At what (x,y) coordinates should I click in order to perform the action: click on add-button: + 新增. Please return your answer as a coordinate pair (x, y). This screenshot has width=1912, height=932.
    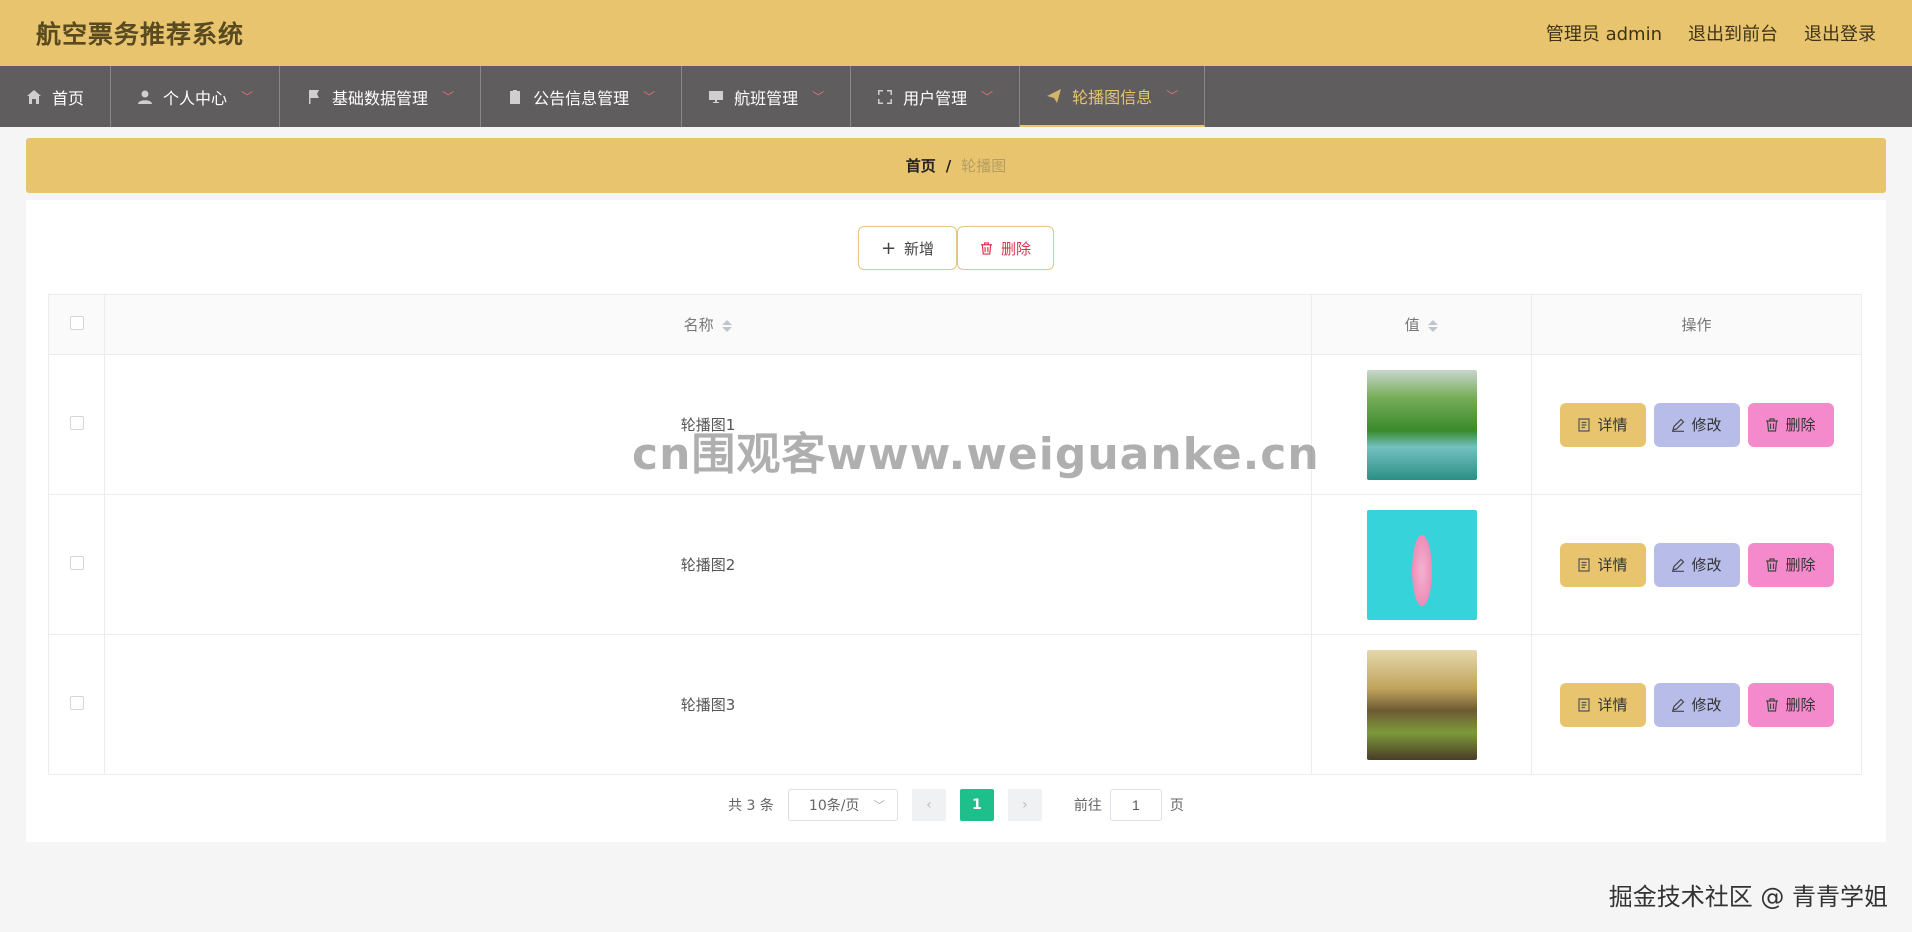
    Looking at the image, I should click on (907, 248).